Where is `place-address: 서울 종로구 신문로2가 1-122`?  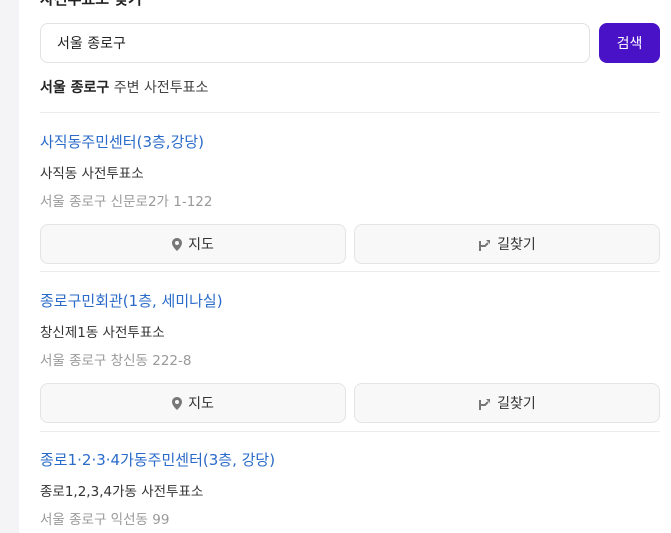 place-address: 서울 종로구 신문로2가 1-122 is located at coordinates (126, 202).